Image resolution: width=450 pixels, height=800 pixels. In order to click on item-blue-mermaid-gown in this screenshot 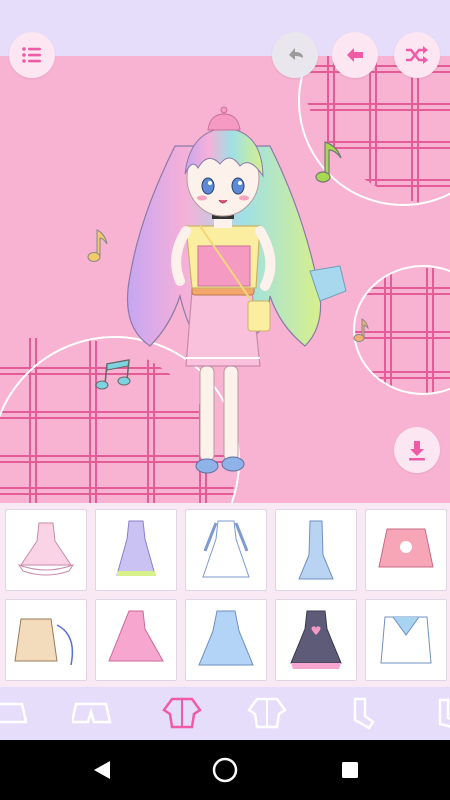, I will do `click(316, 550)`.